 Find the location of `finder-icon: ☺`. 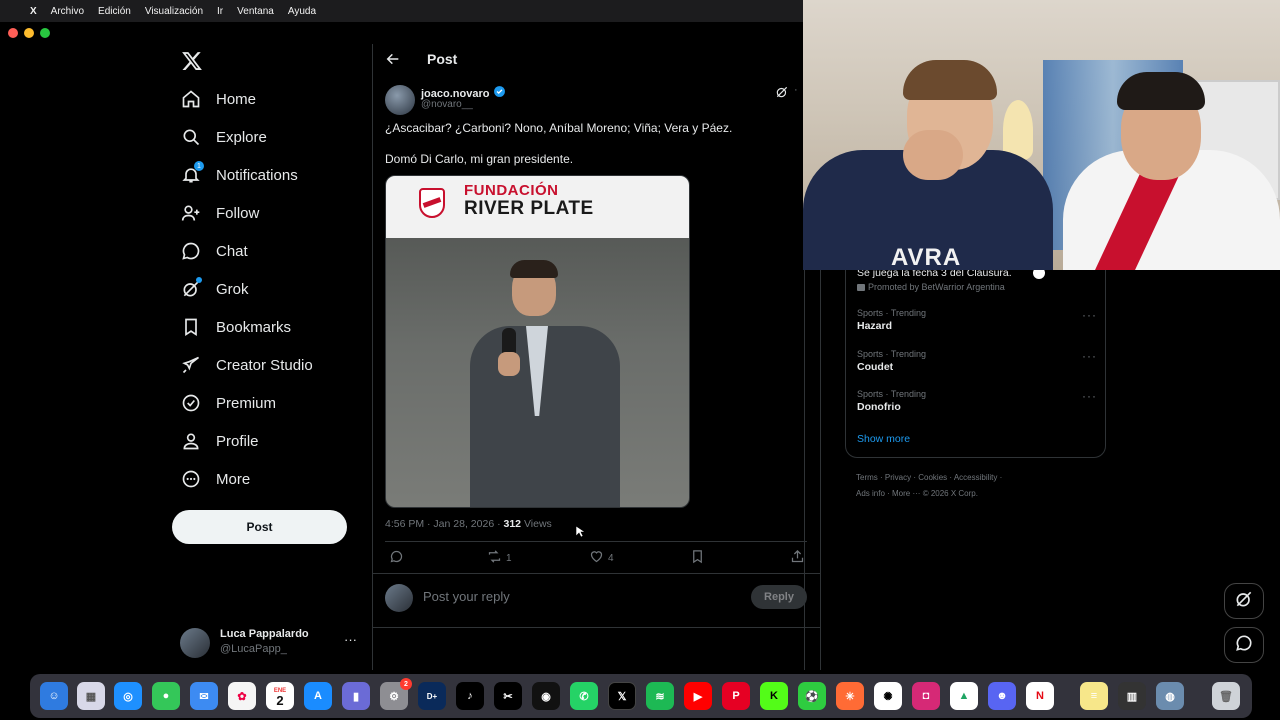

finder-icon: ☺ is located at coordinates (54, 696).